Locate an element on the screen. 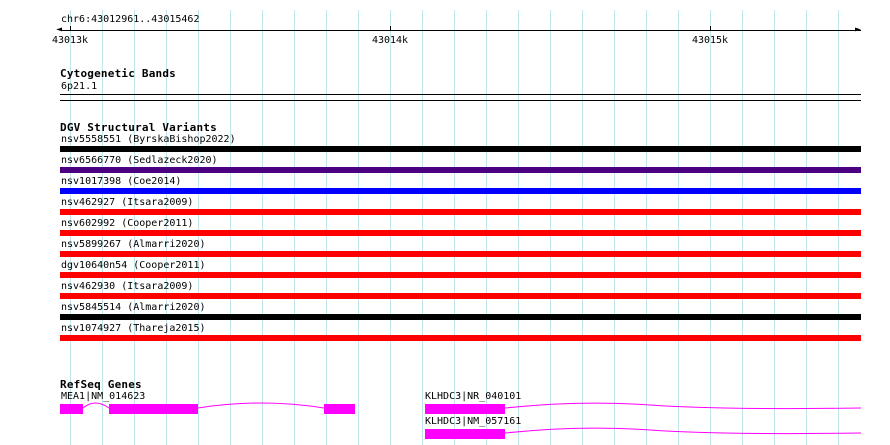 The height and width of the screenshot is (445, 890). klhdc3-nm-intron-line is located at coordinates (683, 431).